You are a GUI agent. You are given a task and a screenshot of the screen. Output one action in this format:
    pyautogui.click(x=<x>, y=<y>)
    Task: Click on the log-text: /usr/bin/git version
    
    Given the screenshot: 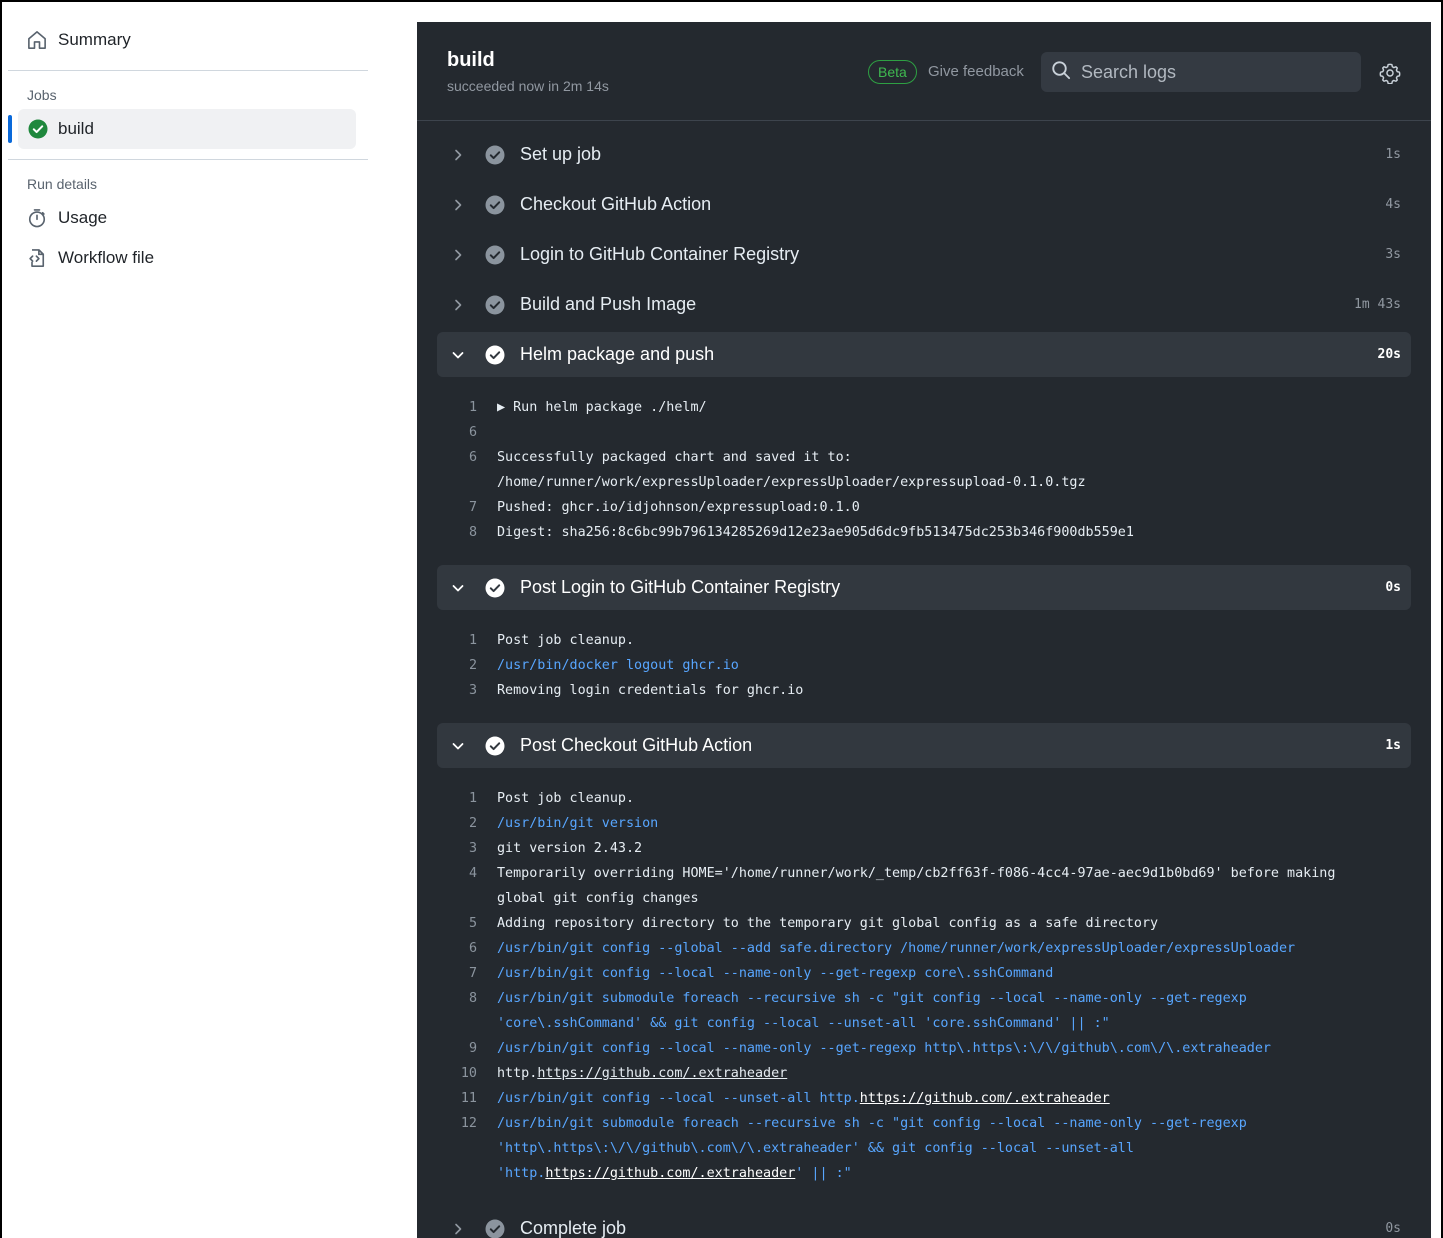 What is the action you would take?
    pyautogui.click(x=578, y=823)
    